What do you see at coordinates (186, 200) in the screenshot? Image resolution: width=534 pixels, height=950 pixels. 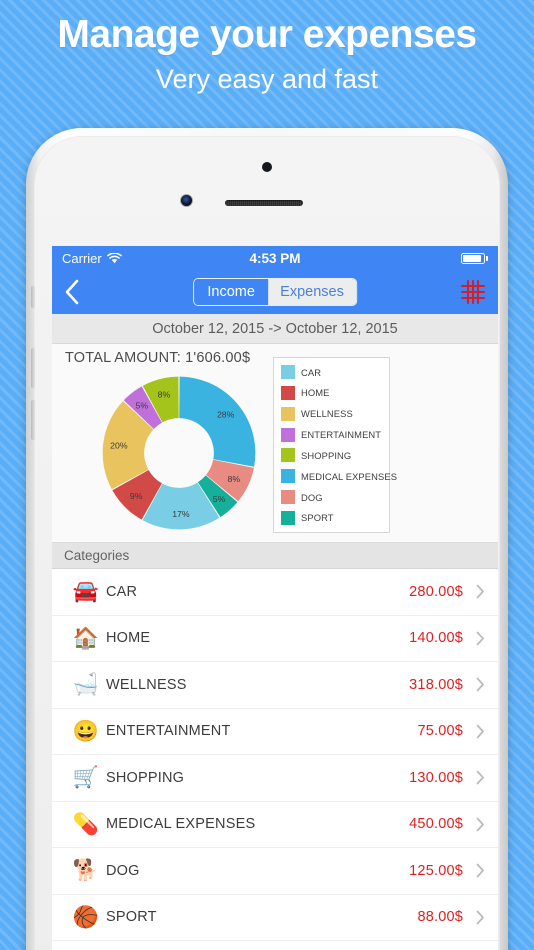 I see `front-camera-icon` at bounding box center [186, 200].